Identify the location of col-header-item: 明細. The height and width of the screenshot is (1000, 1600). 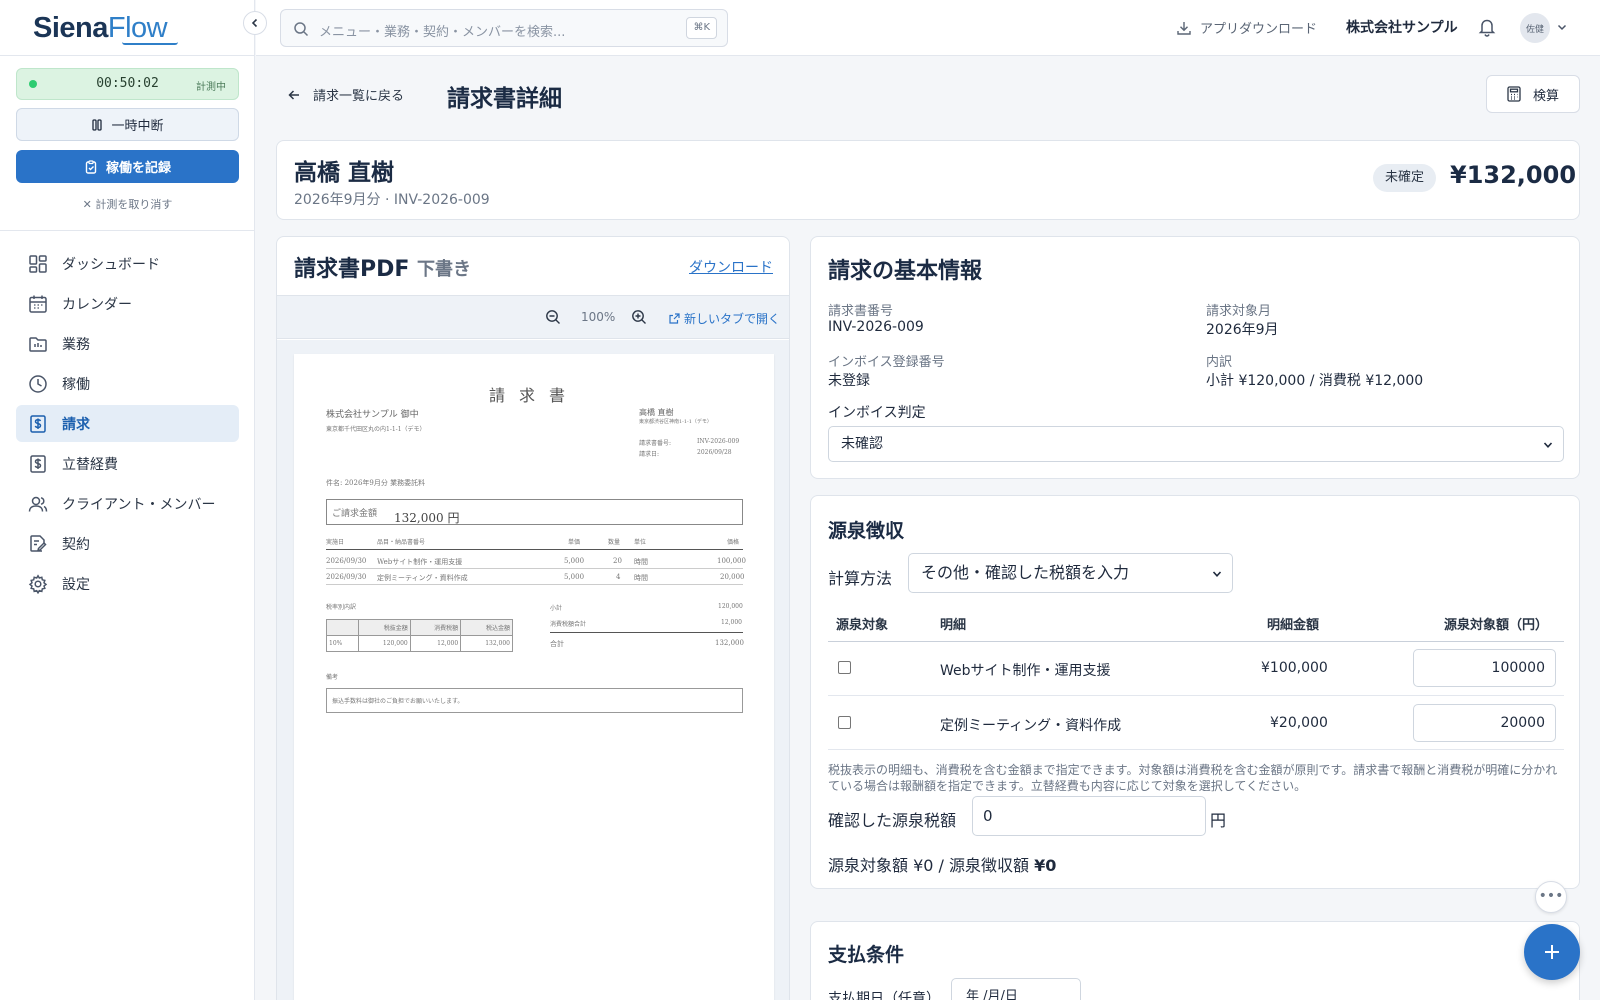
(953, 625).